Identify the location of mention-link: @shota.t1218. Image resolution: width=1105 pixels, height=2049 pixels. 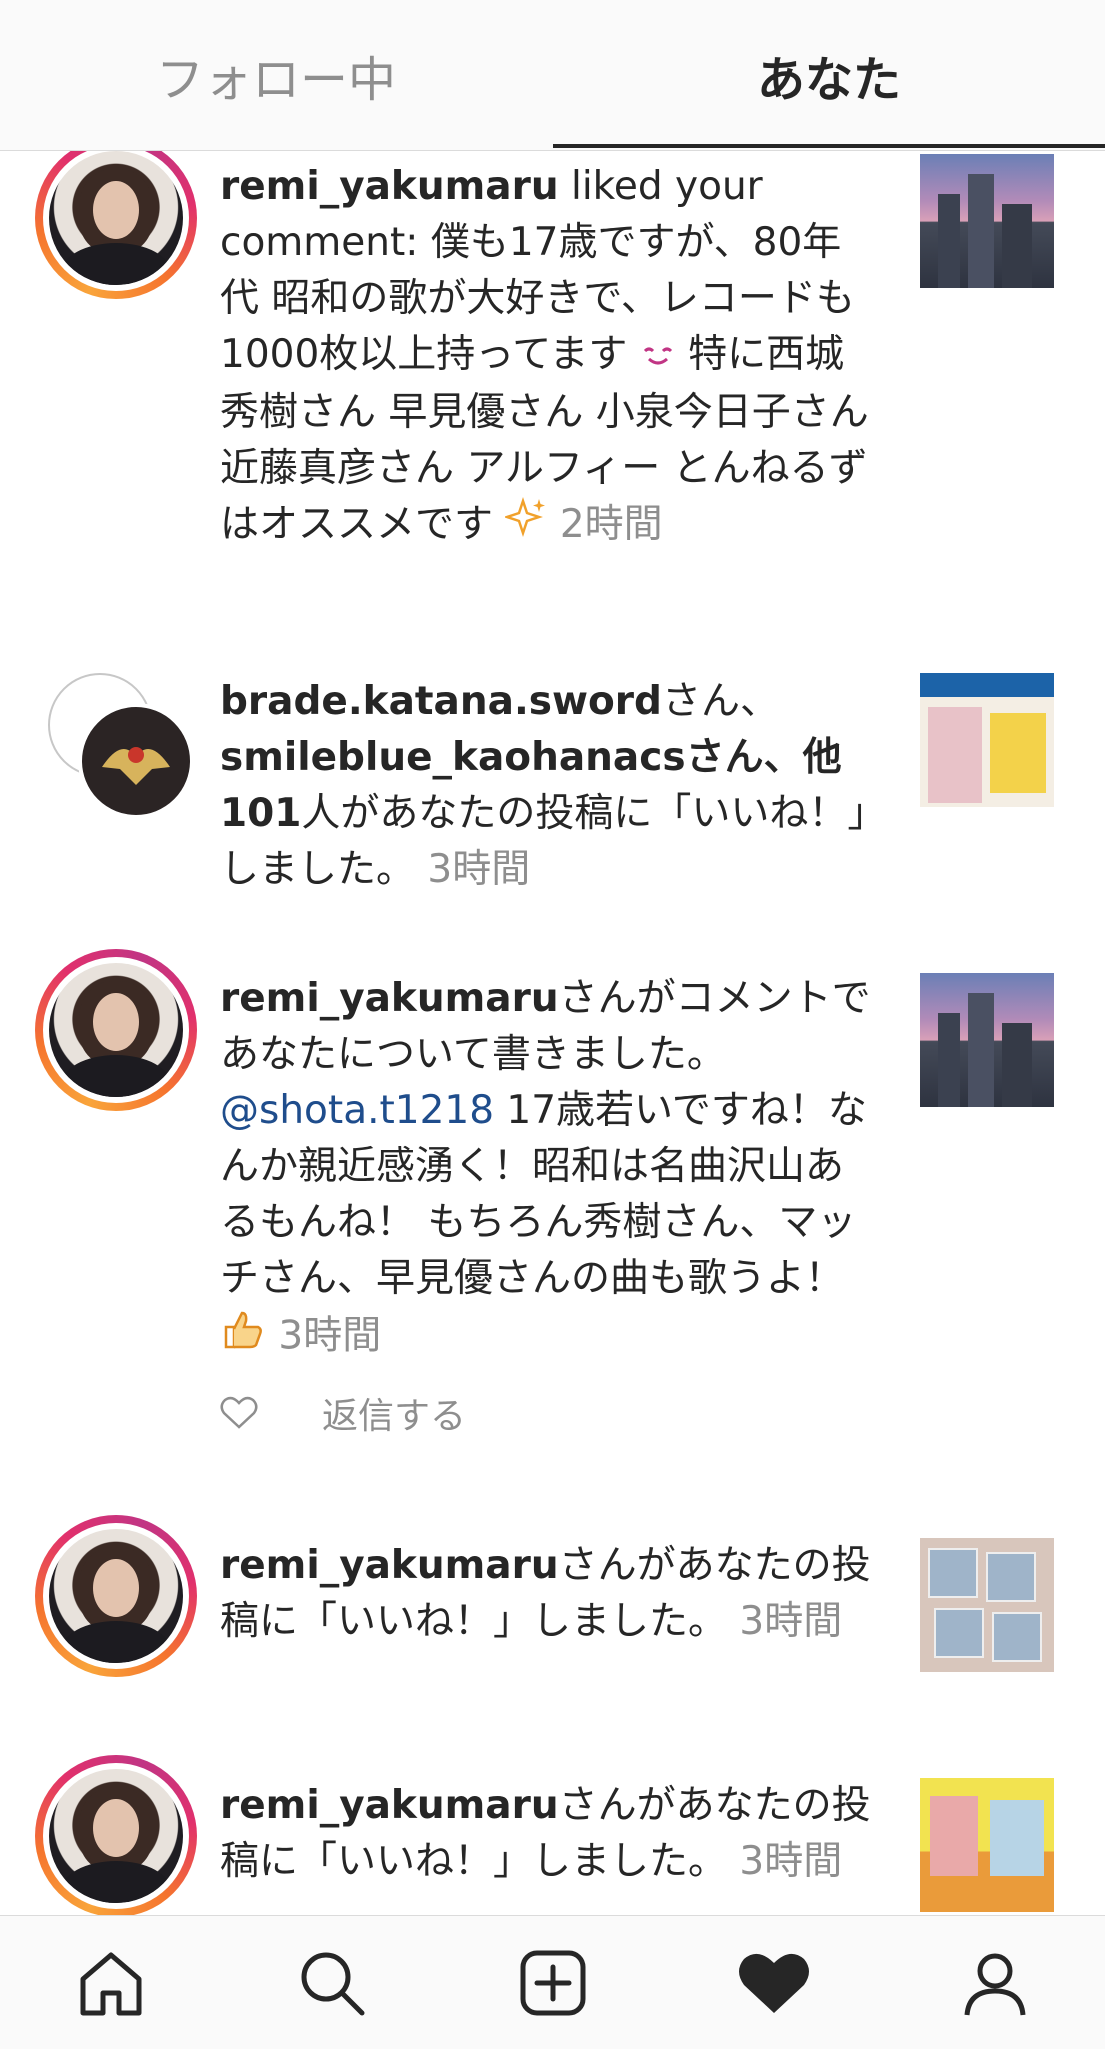
(357, 1110).